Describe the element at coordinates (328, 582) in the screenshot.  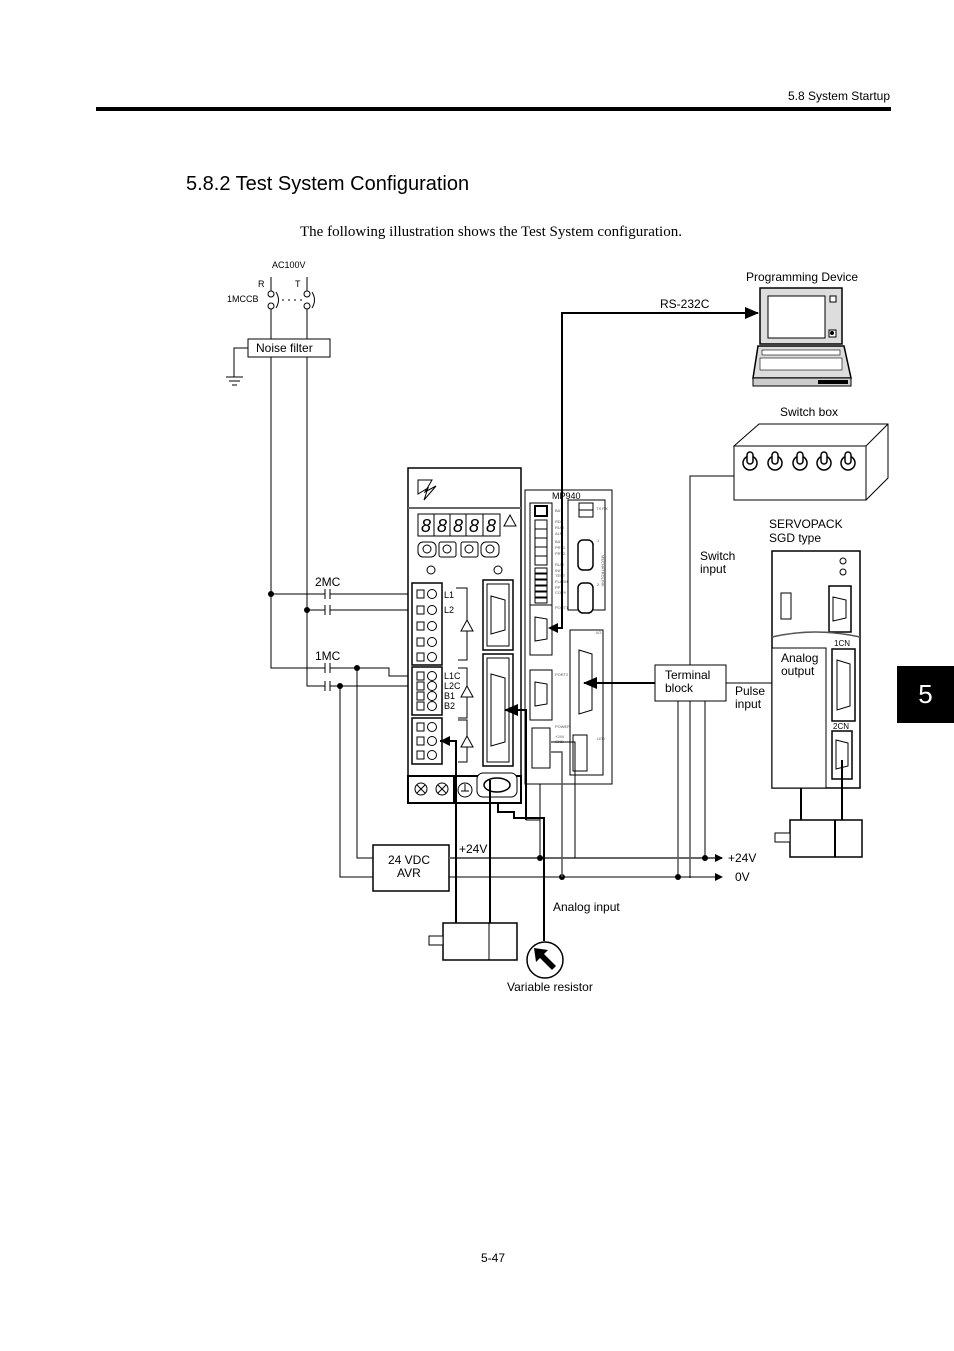
I see `contactor-2mc-label: 2MC` at that location.